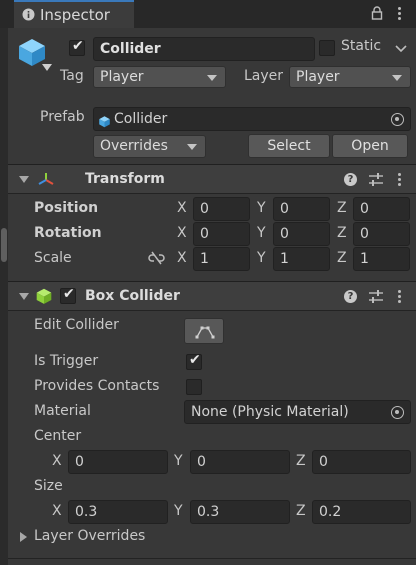 This screenshot has width=416, height=565. I want to click on transform-menu-kebab-icon, so click(399, 180).